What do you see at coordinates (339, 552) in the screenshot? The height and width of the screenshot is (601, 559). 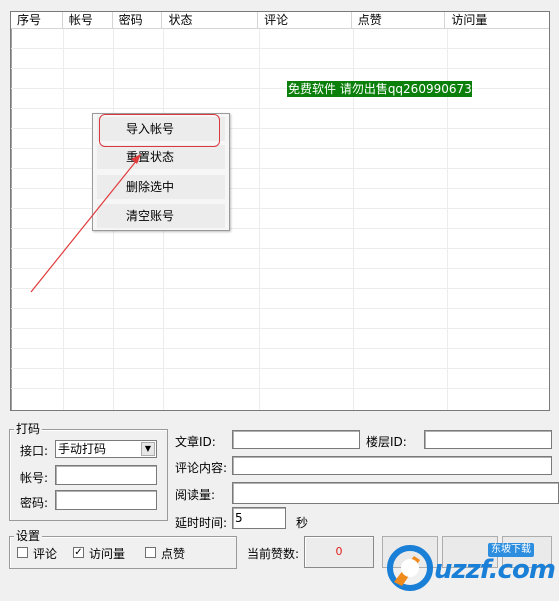 I see `current-likes-display: 0` at bounding box center [339, 552].